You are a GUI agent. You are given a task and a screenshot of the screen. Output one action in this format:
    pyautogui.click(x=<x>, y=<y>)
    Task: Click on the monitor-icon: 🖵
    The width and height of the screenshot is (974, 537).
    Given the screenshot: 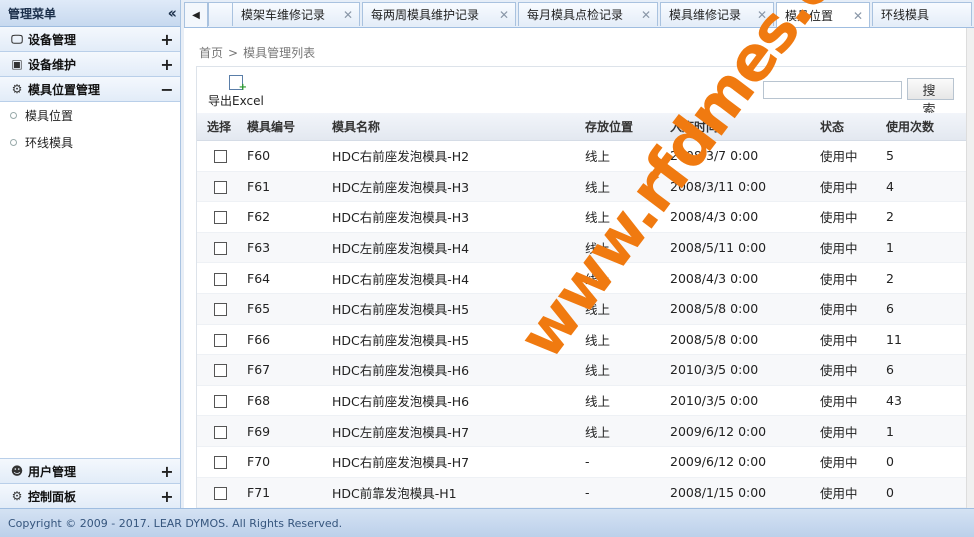 What is the action you would take?
    pyautogui.click(x=17, y=38)
    